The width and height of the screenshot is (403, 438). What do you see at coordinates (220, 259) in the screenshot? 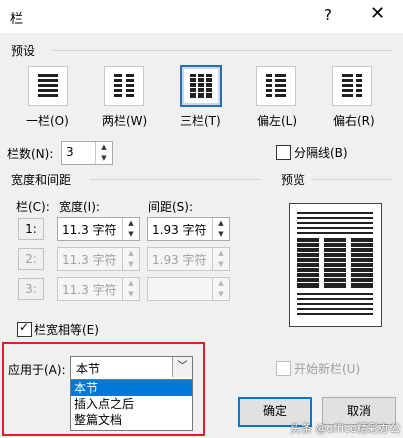
I see `column-2-spacing-spin-buttons: ▲ ▼` at bounding box center [220, 259].